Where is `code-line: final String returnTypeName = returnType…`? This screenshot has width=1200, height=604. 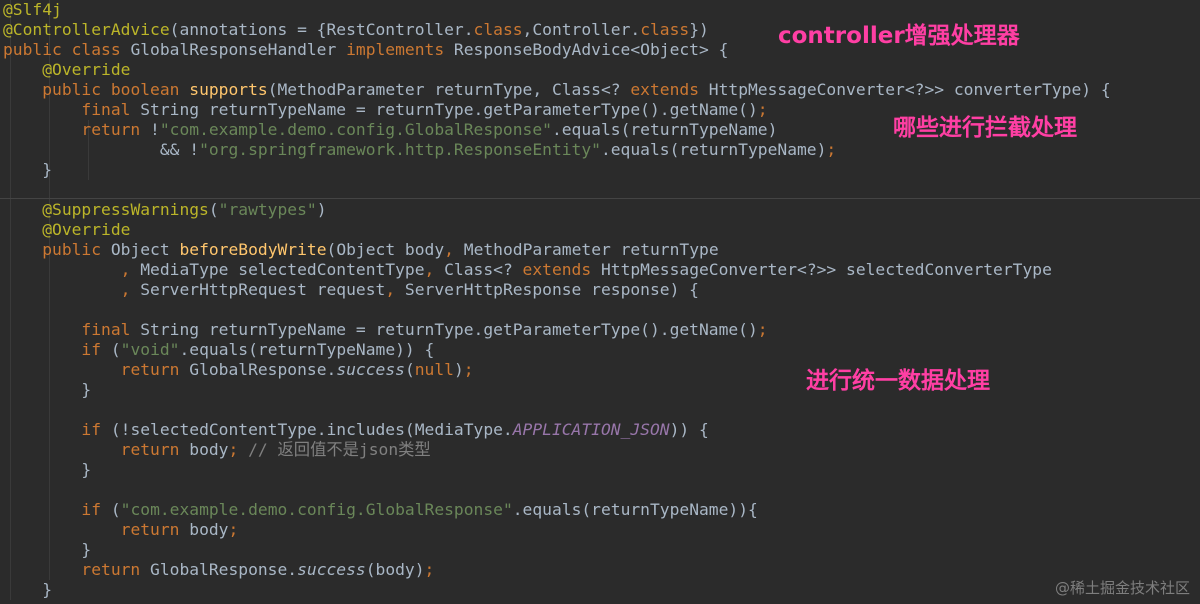 code-line: final String returnTypeName = returnType… is located at coordinates (601, 330).